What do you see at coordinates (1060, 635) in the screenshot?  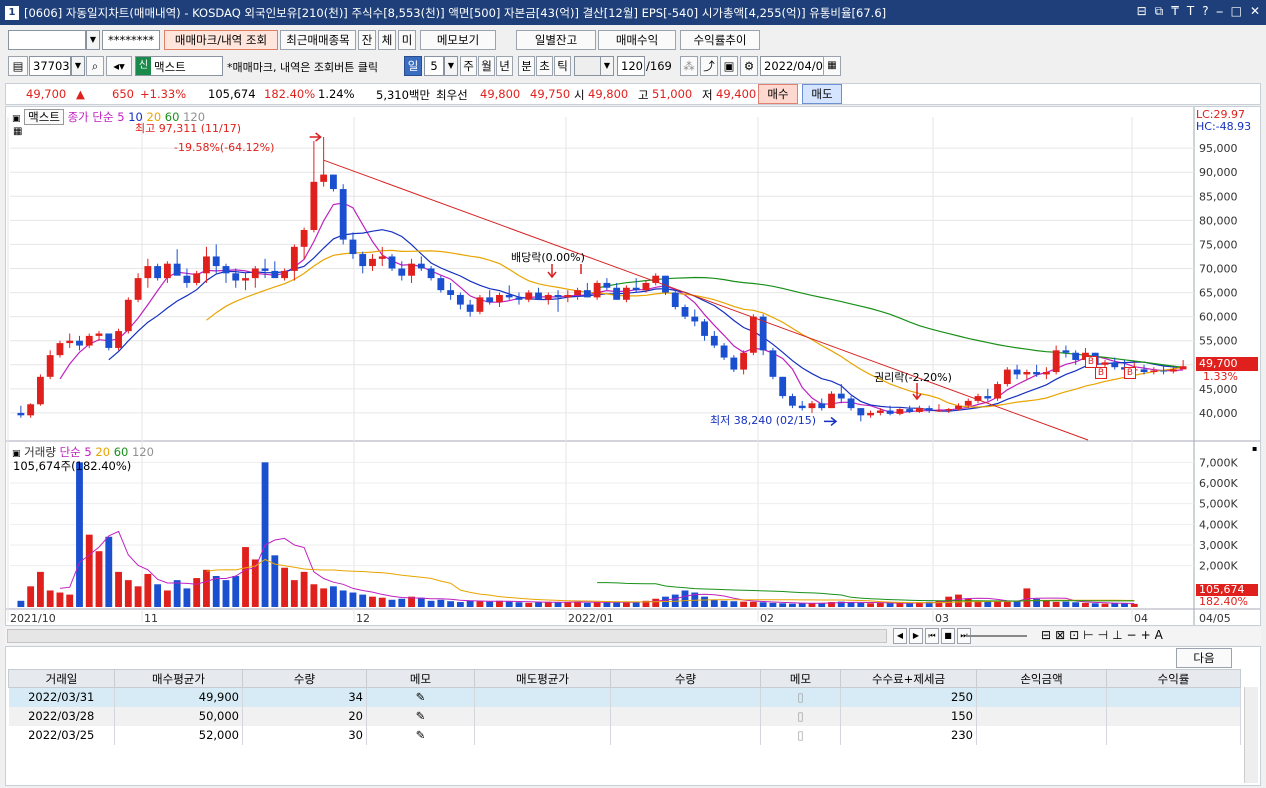 I see `tool-grid-icon: ⊠` at bounding box center [1060, 635].